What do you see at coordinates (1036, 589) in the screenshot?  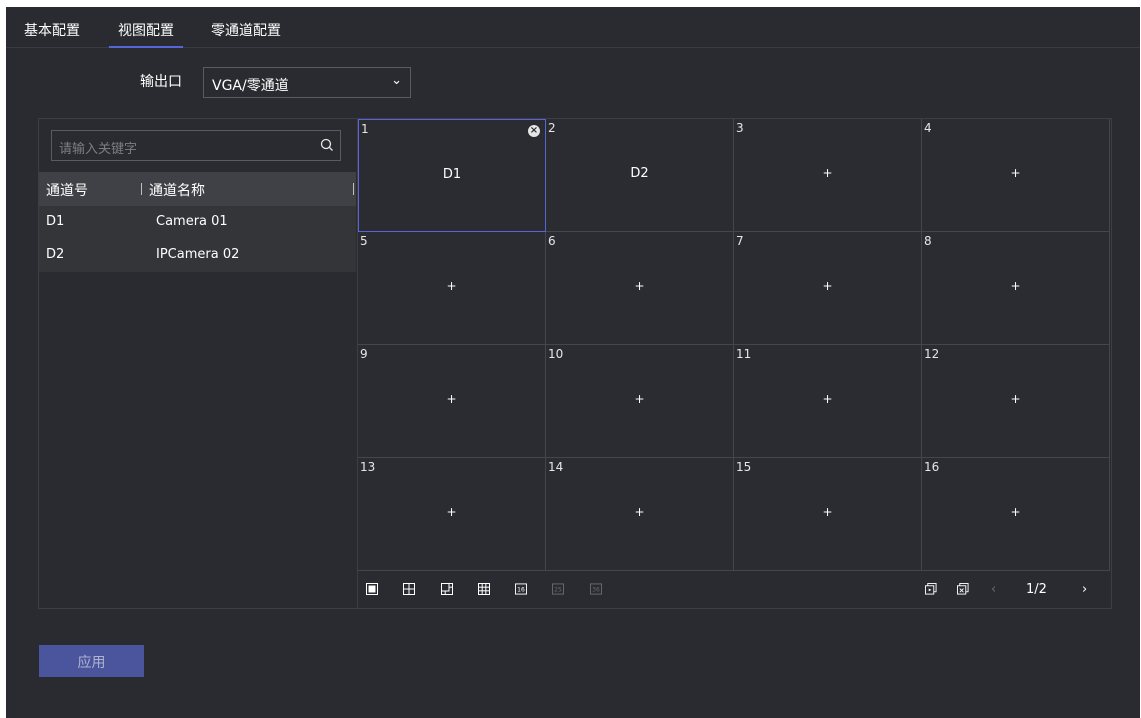 I see `page-indicator: 1/2` at bounding box center [1036, 589].